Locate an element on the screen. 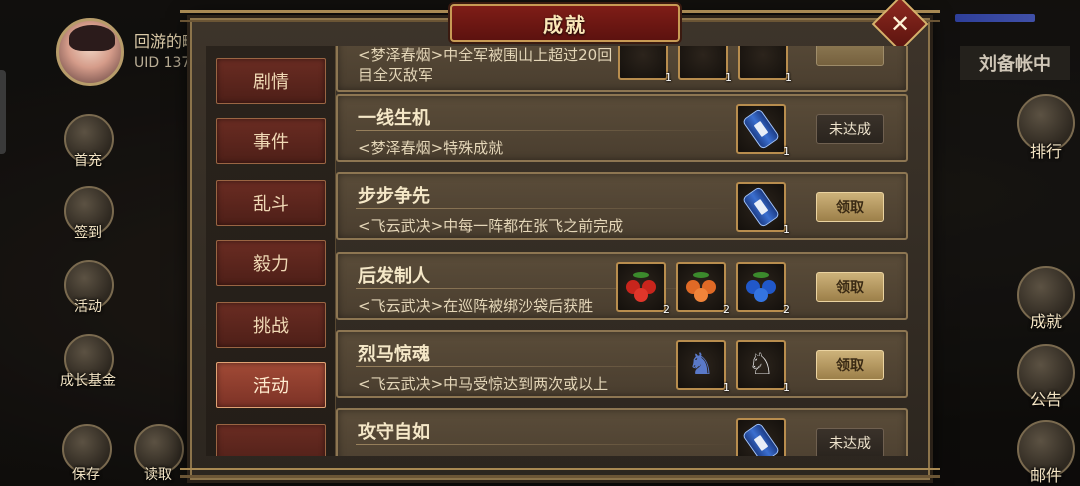  armor-icon: ♞ is located at coordinates (701, 364).